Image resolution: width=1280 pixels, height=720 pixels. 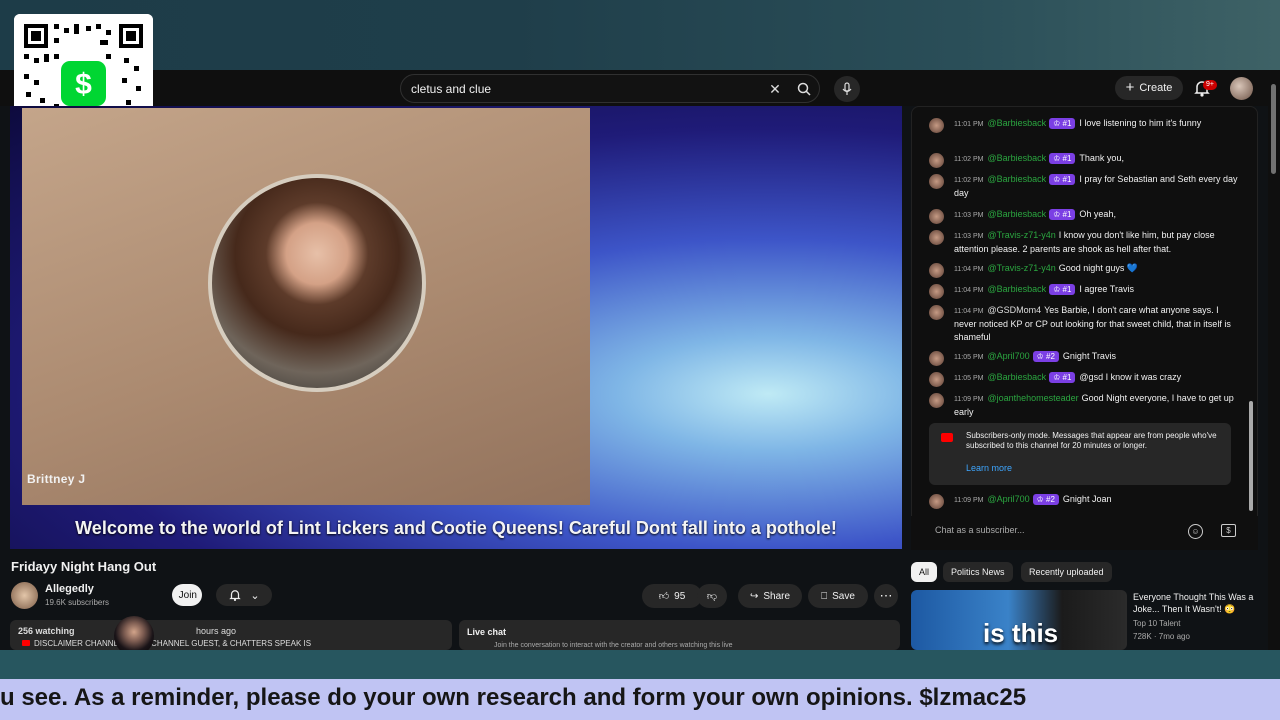 What do you see at coordinates (978, 572) in the screenshot?
I see `chip-politics-news: Politics News` at bounding box center [978, 572].